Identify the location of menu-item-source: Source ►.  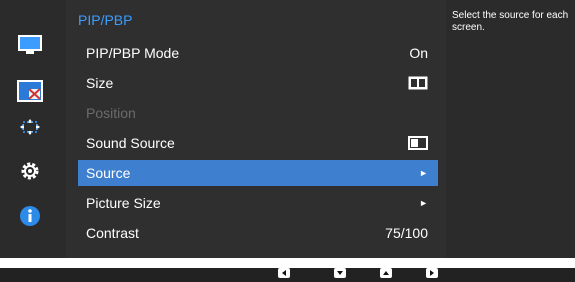
(258, 173).